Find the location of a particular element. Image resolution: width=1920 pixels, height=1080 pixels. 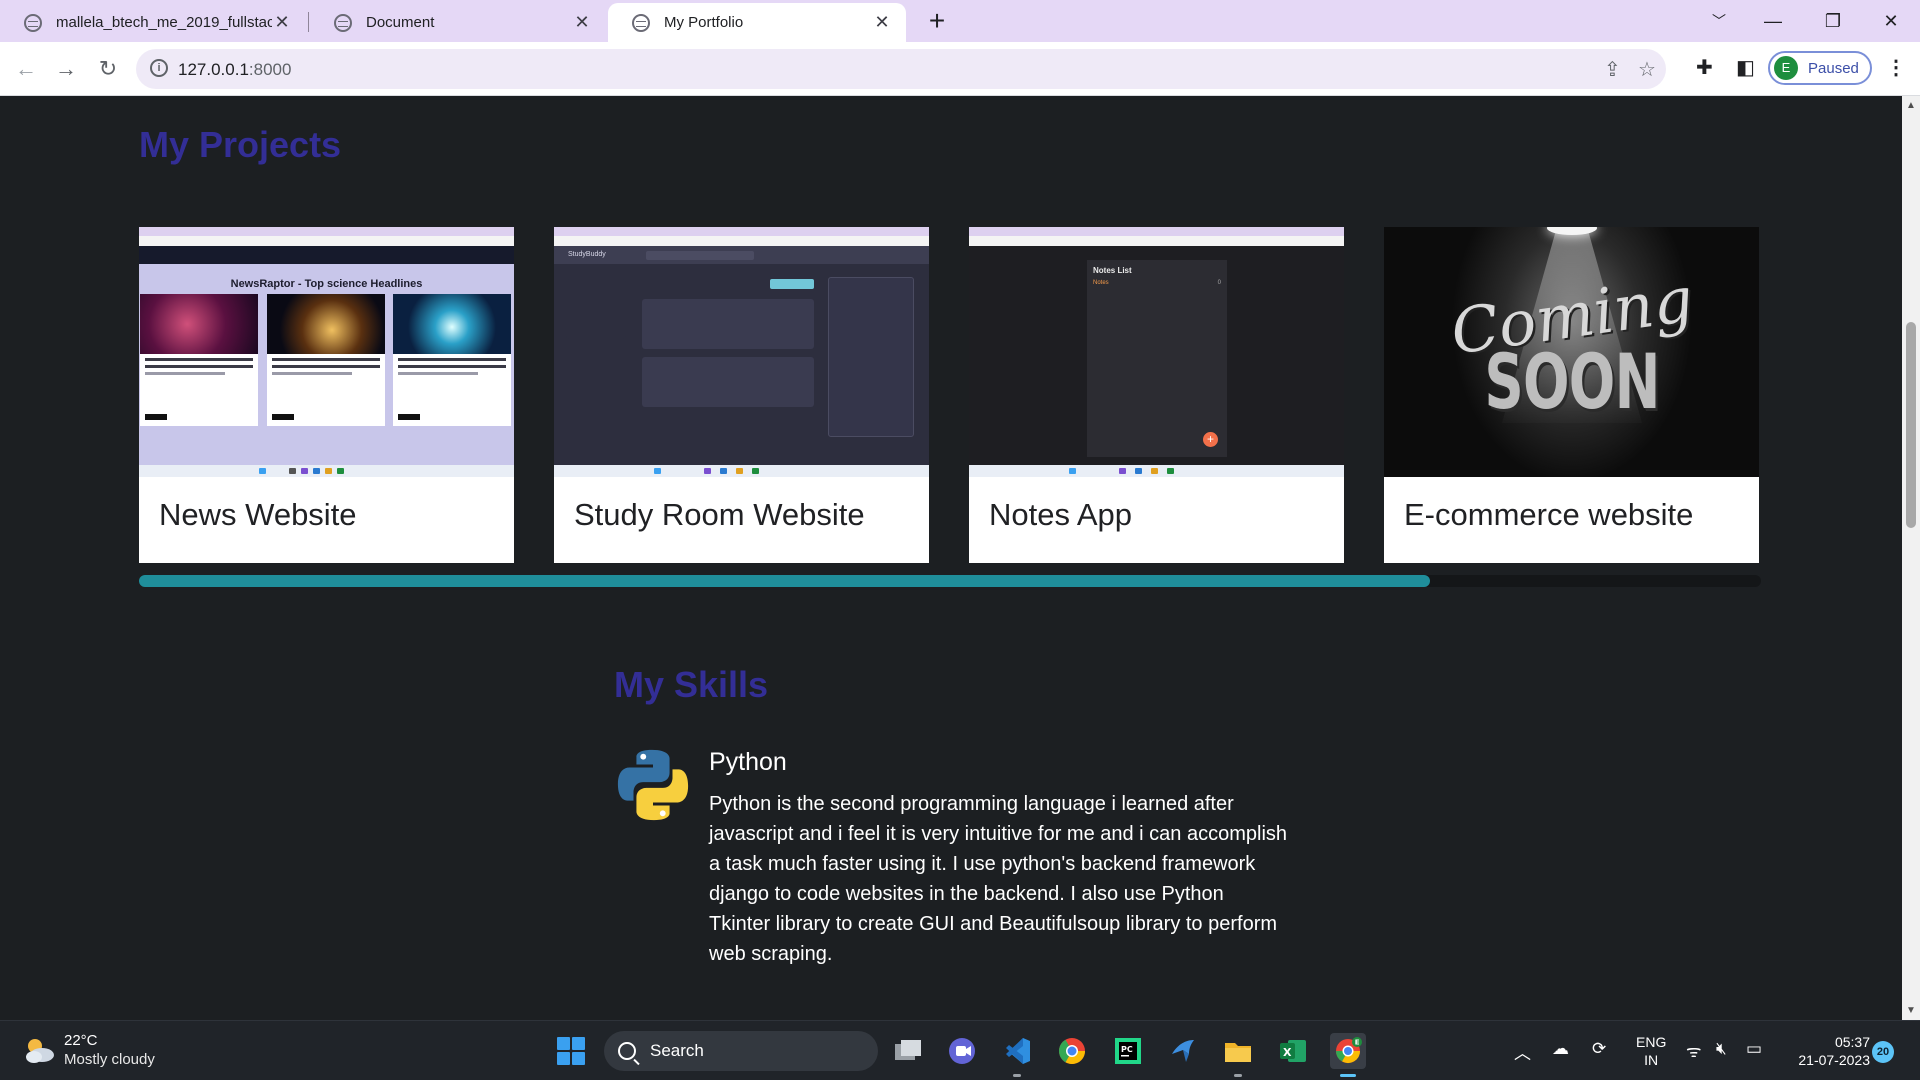

minimize-button: — is located at coordinates (1773, 21).